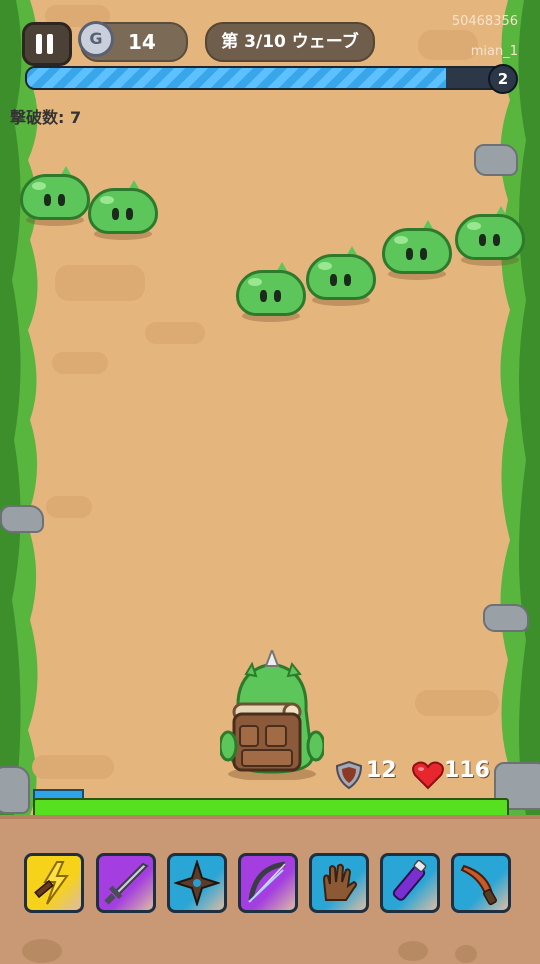  I want to click on watermark-id: 50468356, so click(484, 21).